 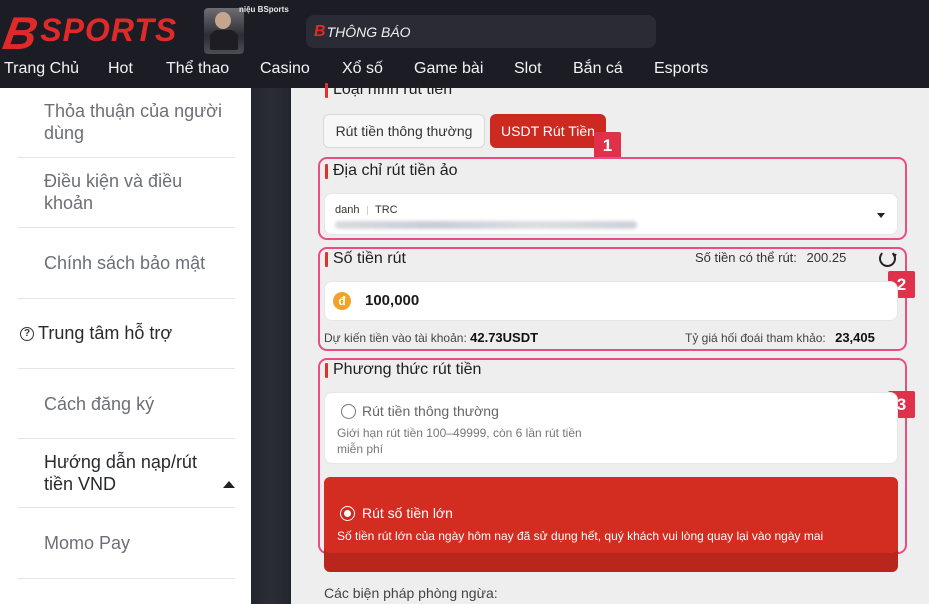 What do you see at coordinates (125, 263) in the screenshot?
I see `sidebar-item-label: Chính sách bảo mật` at bounding box center [125, 263].